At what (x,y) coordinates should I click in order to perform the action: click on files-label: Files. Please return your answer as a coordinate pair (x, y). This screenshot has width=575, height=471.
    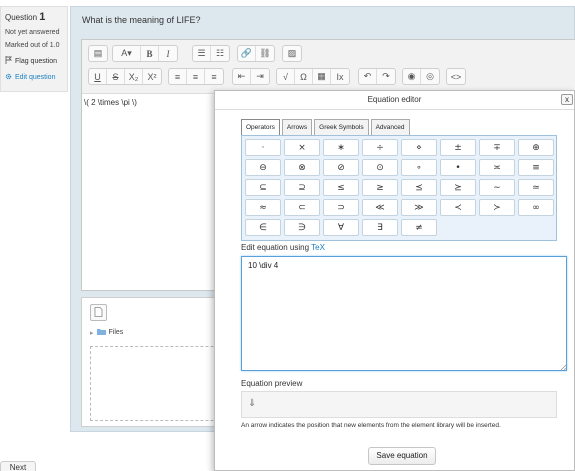
    Looking at the image, I should click on (116, 332).